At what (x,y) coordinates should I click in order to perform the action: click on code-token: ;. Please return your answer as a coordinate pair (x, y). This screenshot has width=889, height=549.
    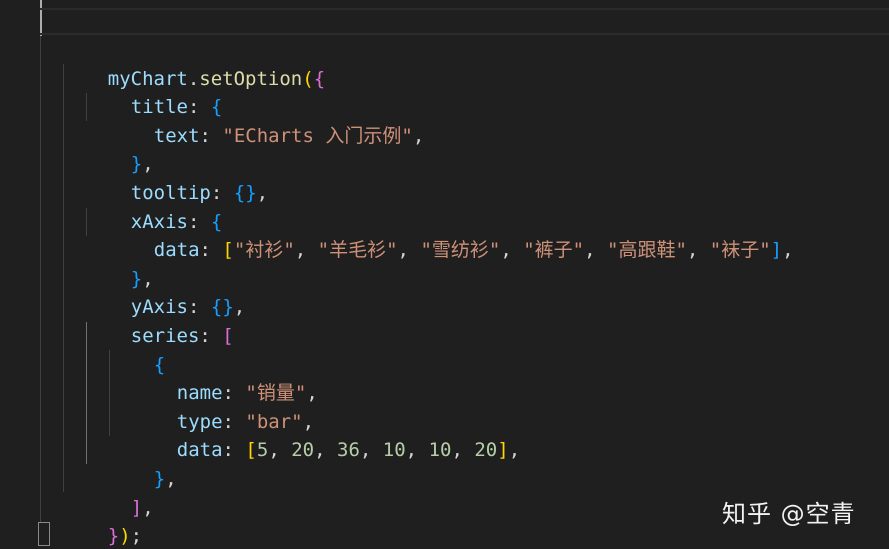
    Looking at the image, I should click on (136, 536).